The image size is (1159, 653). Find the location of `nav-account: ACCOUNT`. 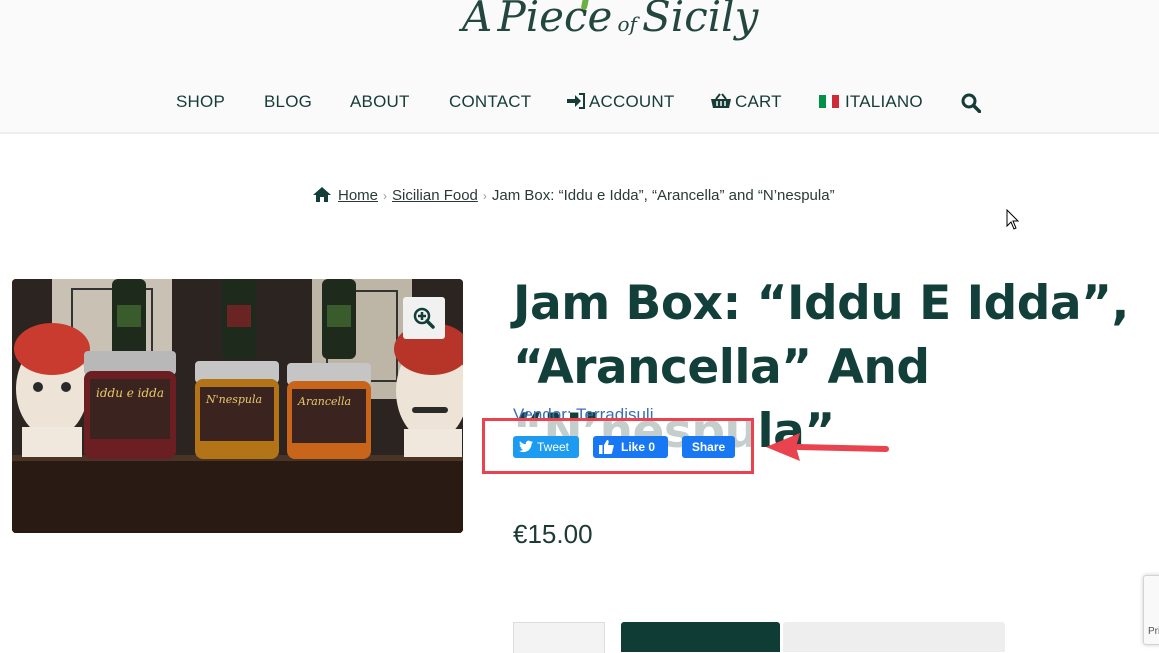

nav-account: ACCOUNT is located at coordinates (620, 102).